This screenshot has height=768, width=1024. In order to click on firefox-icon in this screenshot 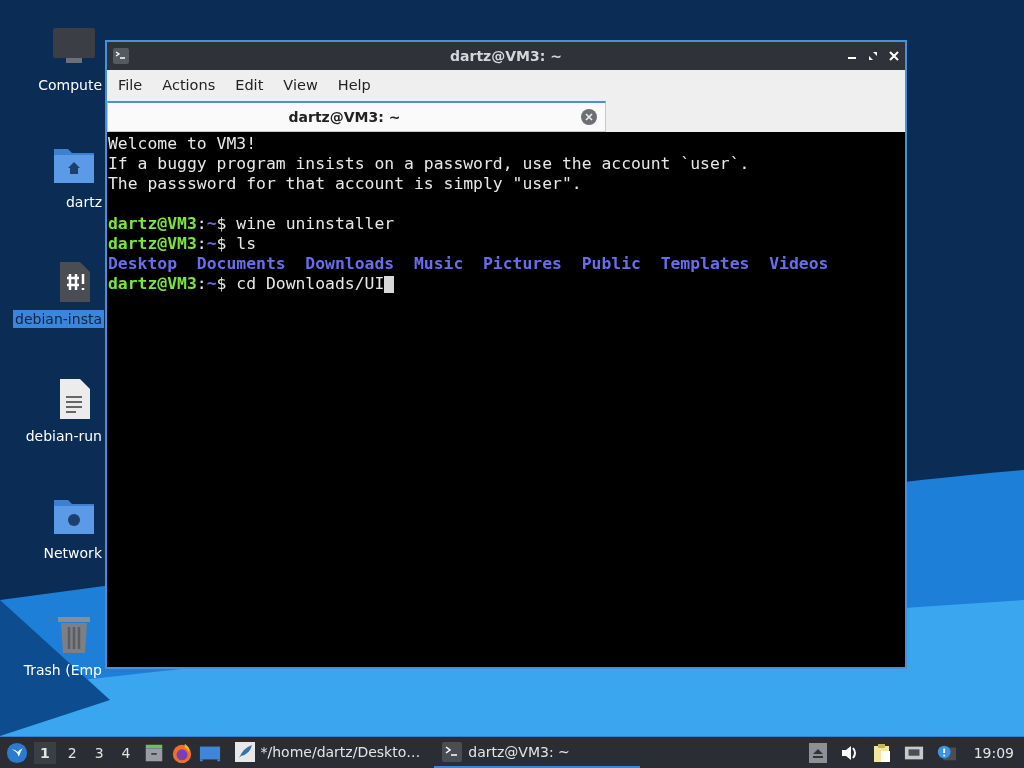, I will do `click(181, 752)`.